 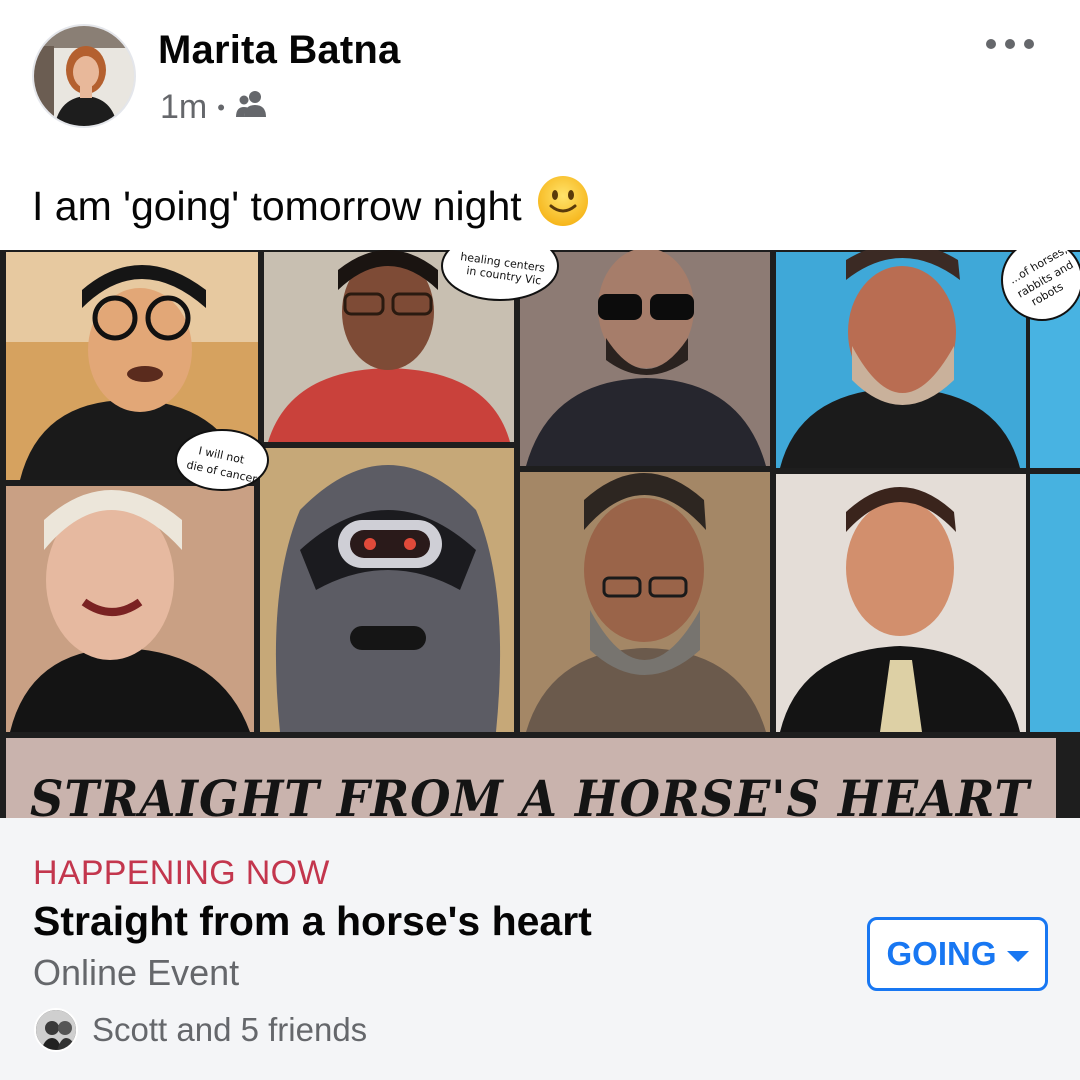 What do you see at coordinates (312, 921) in the screenshot?
I see `event-title: Straight from a horse's heart` at bounding box center [312, 921].